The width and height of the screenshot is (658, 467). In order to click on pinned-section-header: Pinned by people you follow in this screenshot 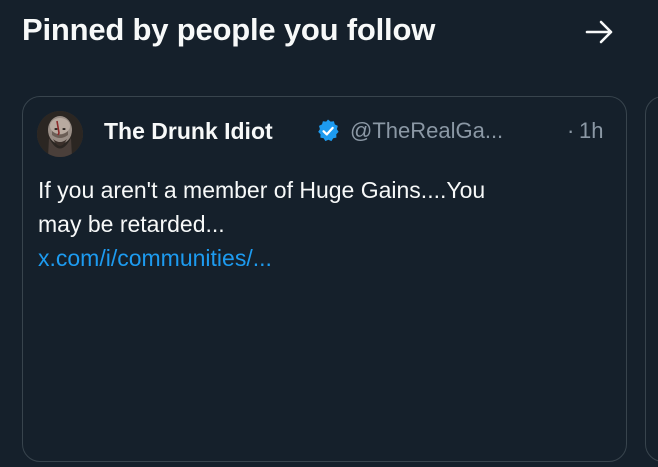, I will do `click(332, 32)`.